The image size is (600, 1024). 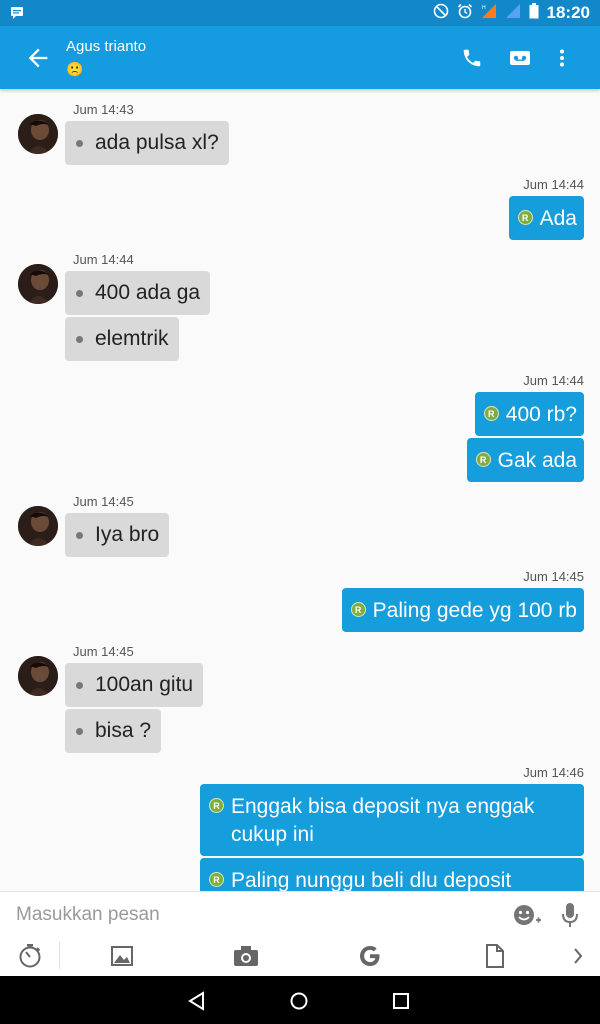 I want to click on voicemail-icon, so click(x=520, y=58).